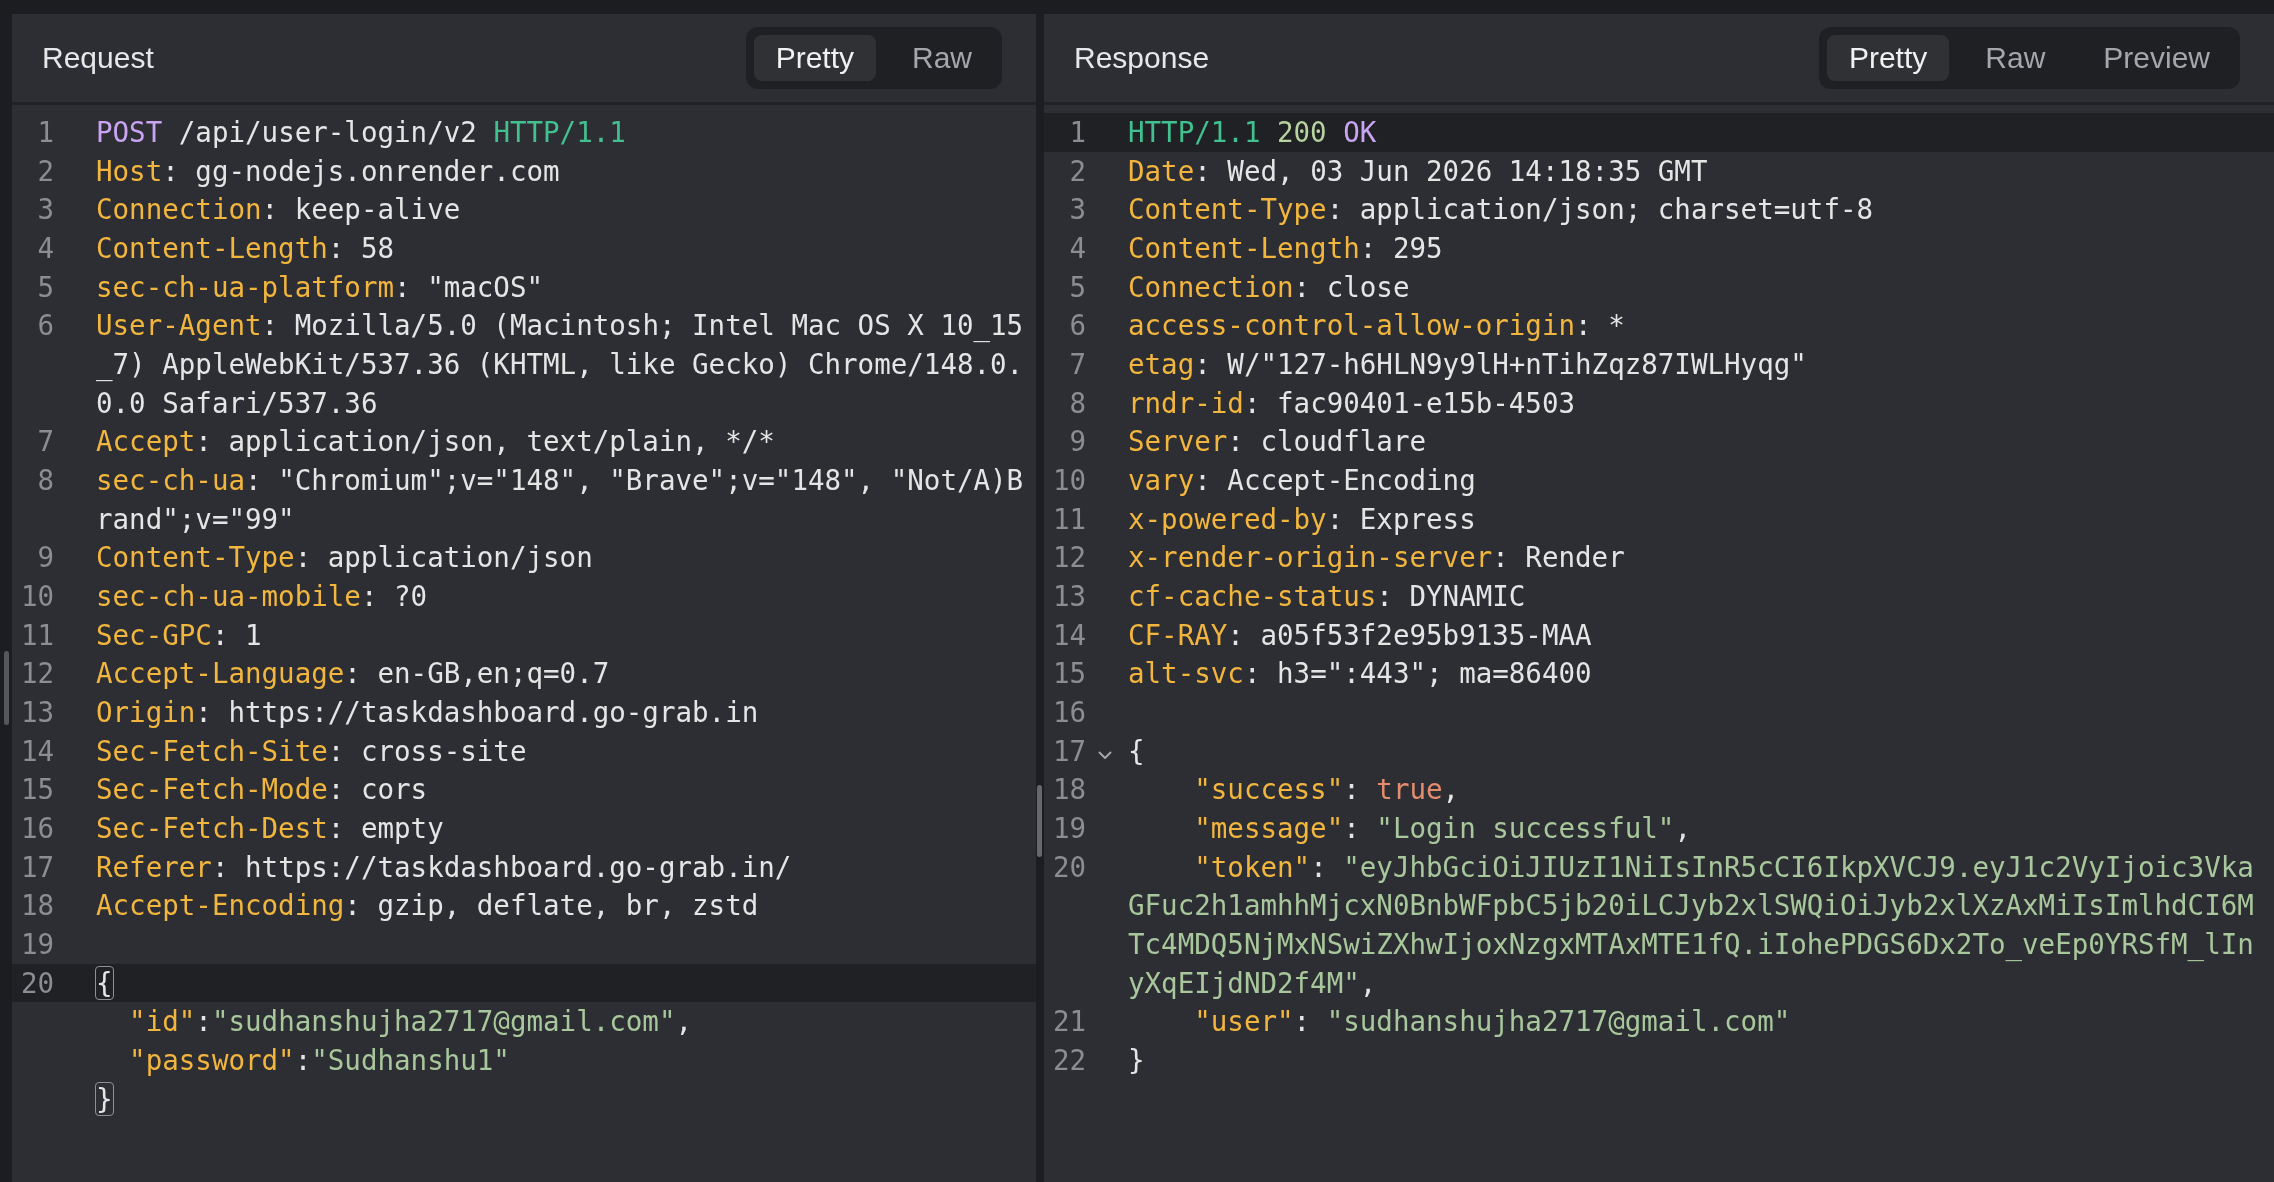 This screenshot has width=2274, height=1182. Describe the element at coordinates (1376, 557) in the screenshot. I see `code-line: x-render-origin-server: Render` at that location.